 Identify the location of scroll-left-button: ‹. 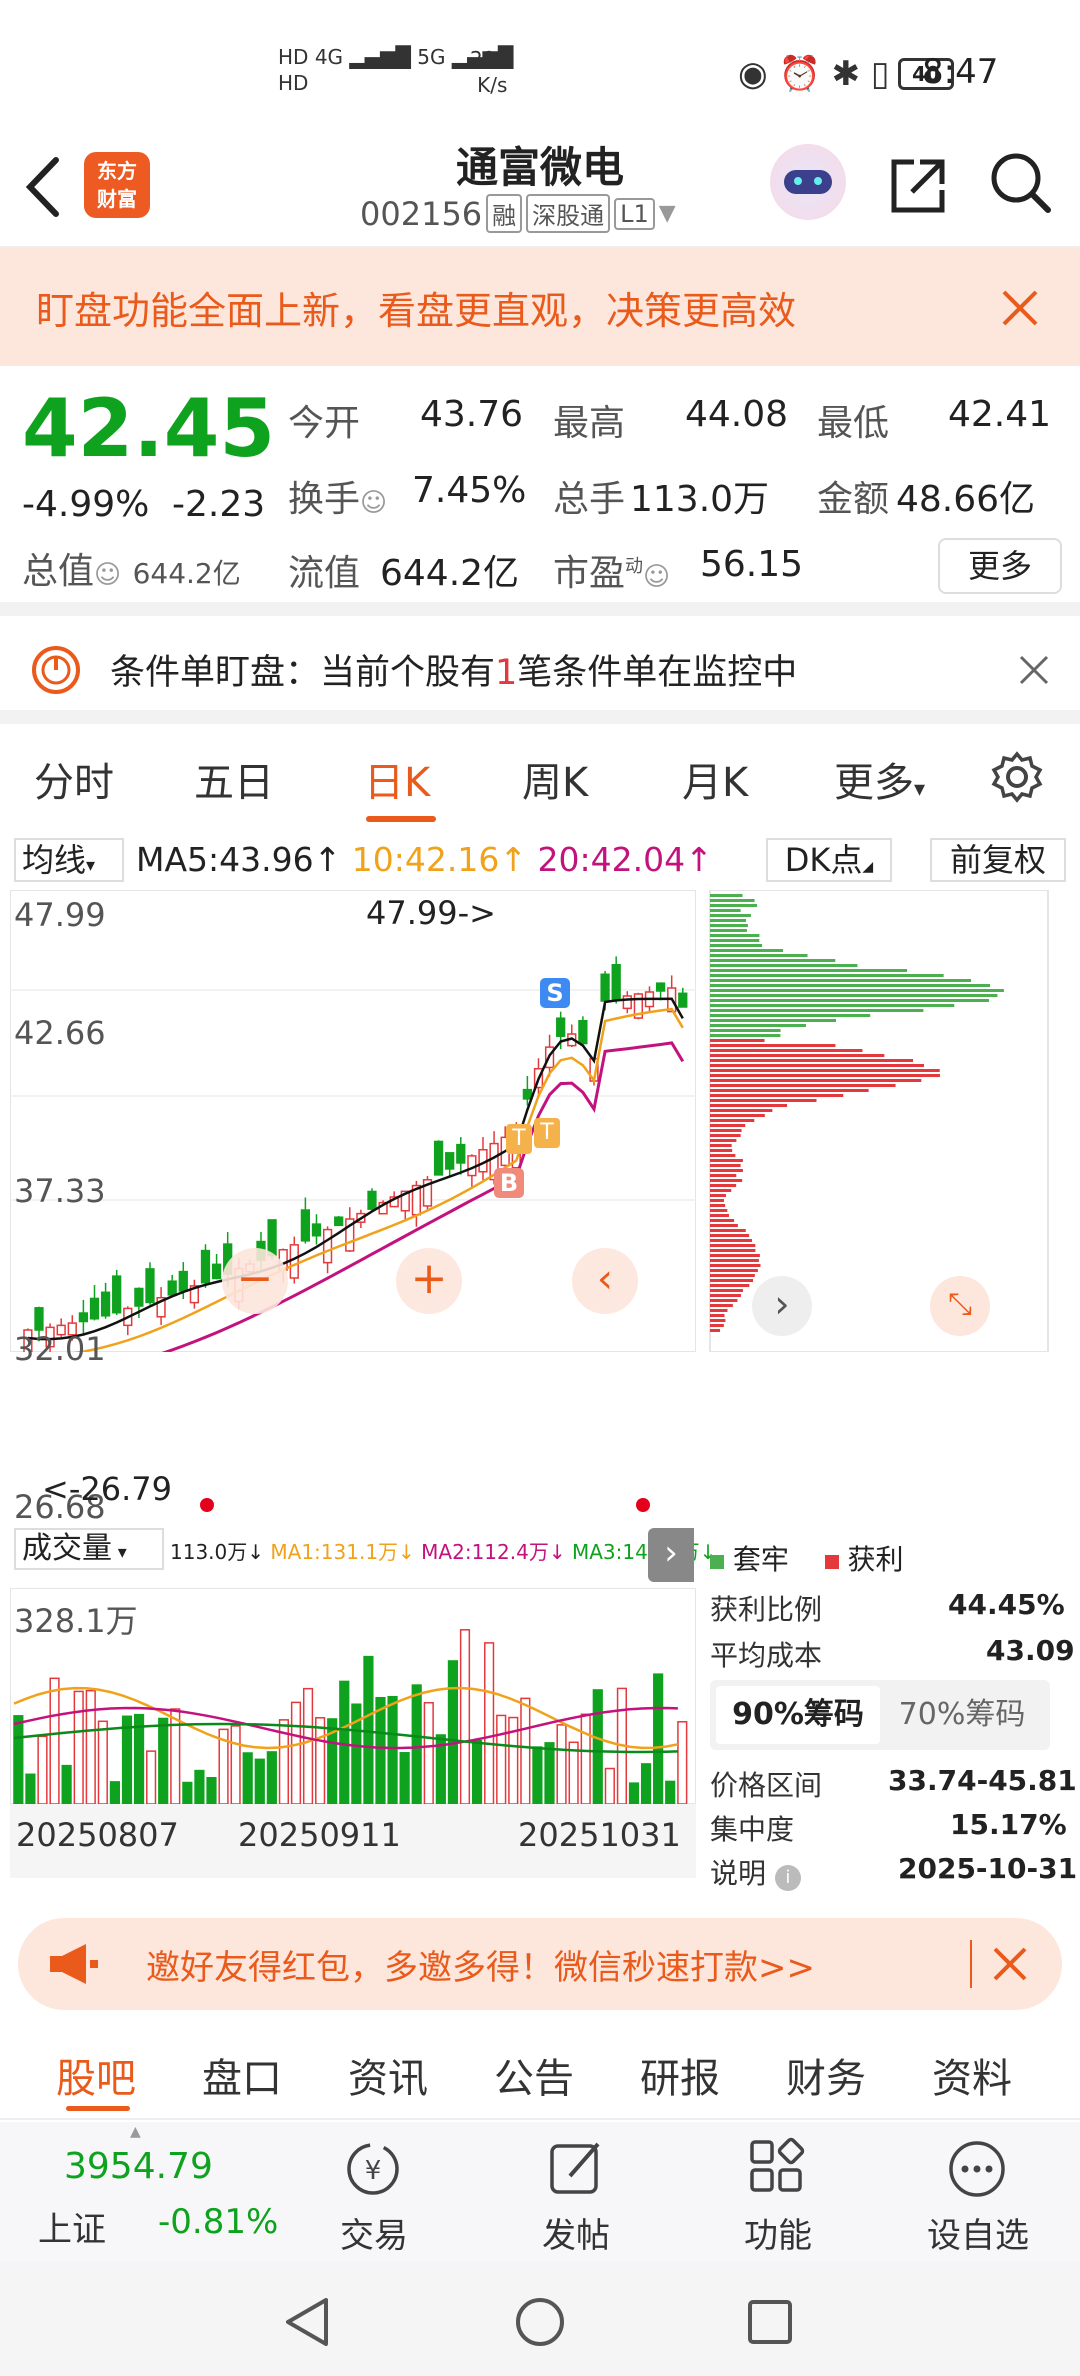
(605, 1281).